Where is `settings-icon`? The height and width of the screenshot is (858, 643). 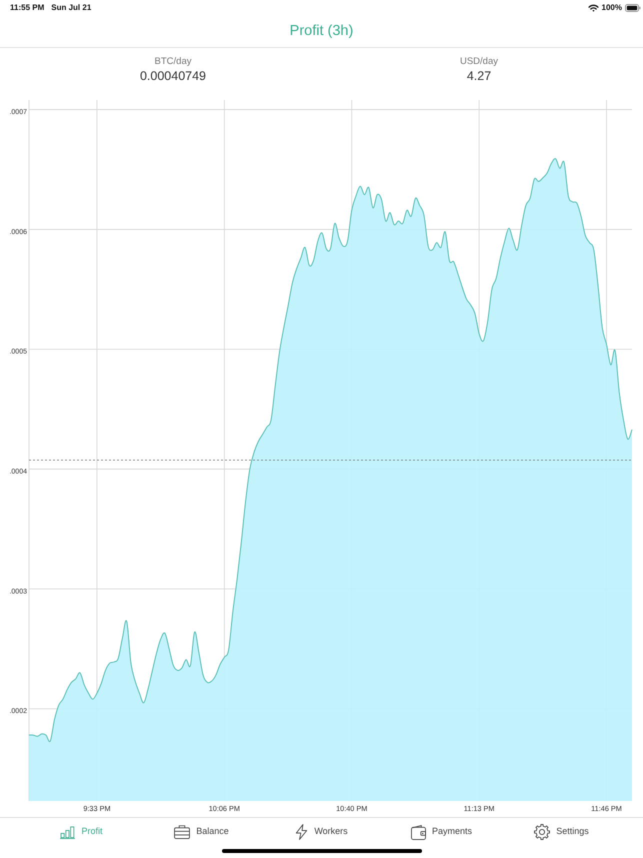
settings-icon is located at coordinates (542, 832).